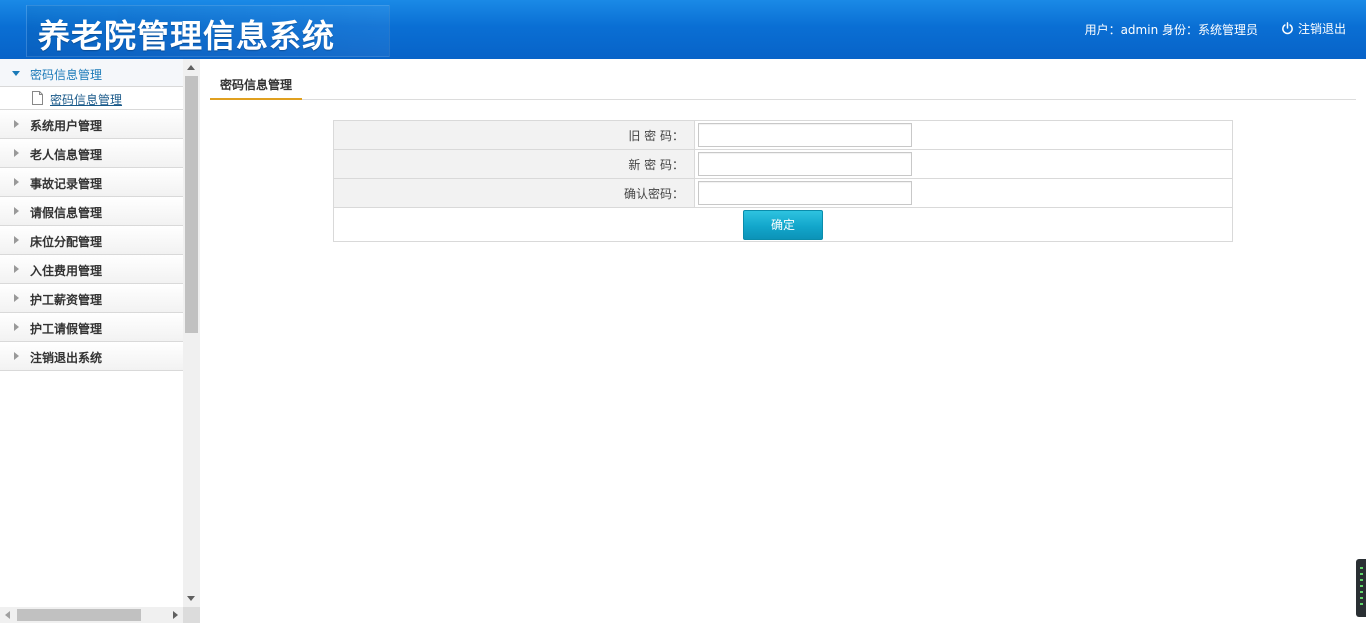 The height and width of the screenshot is (623, 1366). I want to click on power-icon, so click(1287, 28).